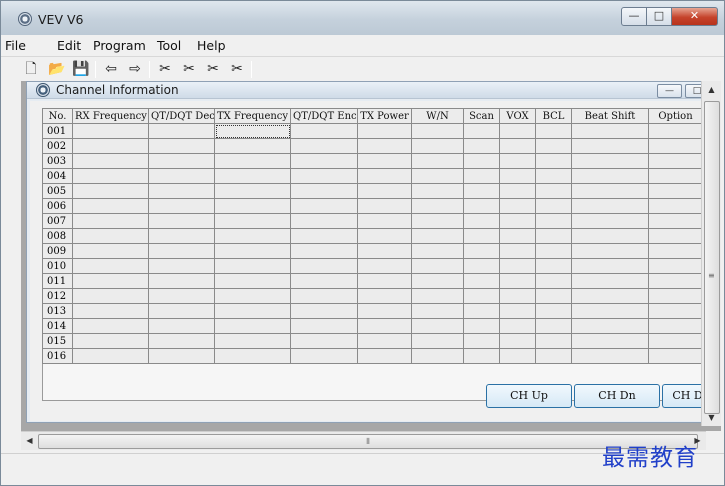  Describe the element at coordinates (362, 18) in the screenshot. I see `title-bar: VEV V6 — □ ✕` at that location.